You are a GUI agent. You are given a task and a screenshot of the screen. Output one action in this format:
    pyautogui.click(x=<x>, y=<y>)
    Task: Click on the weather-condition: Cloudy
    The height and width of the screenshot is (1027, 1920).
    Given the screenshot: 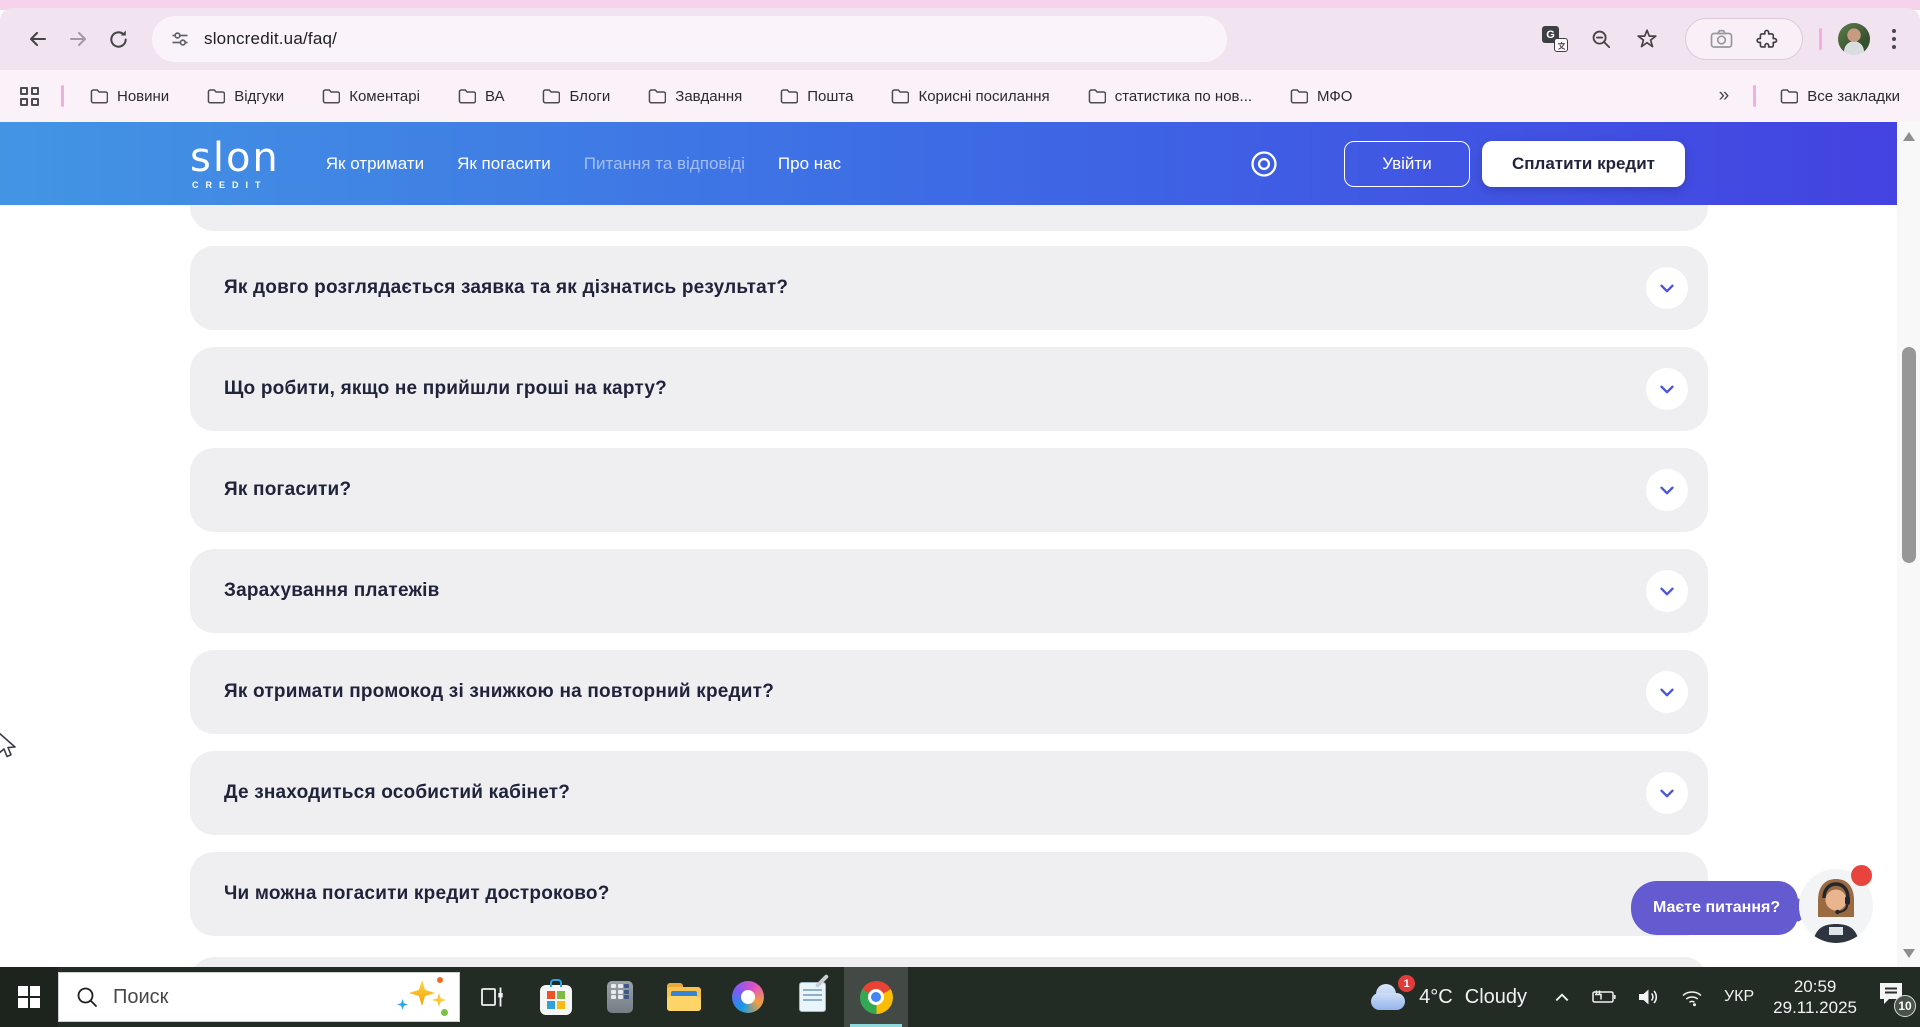 What is the action you would take?
    pyautogui.click(x=1496, y=996)
    